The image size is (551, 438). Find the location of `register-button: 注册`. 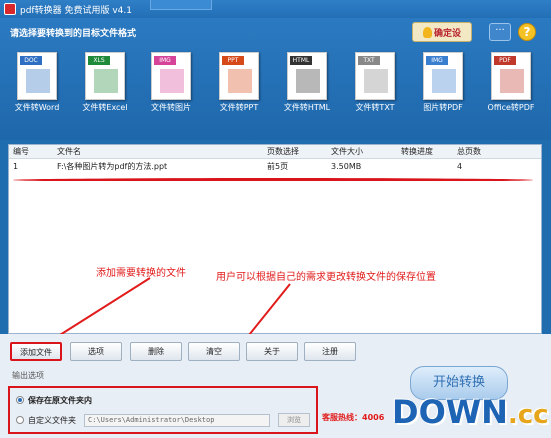

register-button: 注册 is located at coordinates (330, 351).